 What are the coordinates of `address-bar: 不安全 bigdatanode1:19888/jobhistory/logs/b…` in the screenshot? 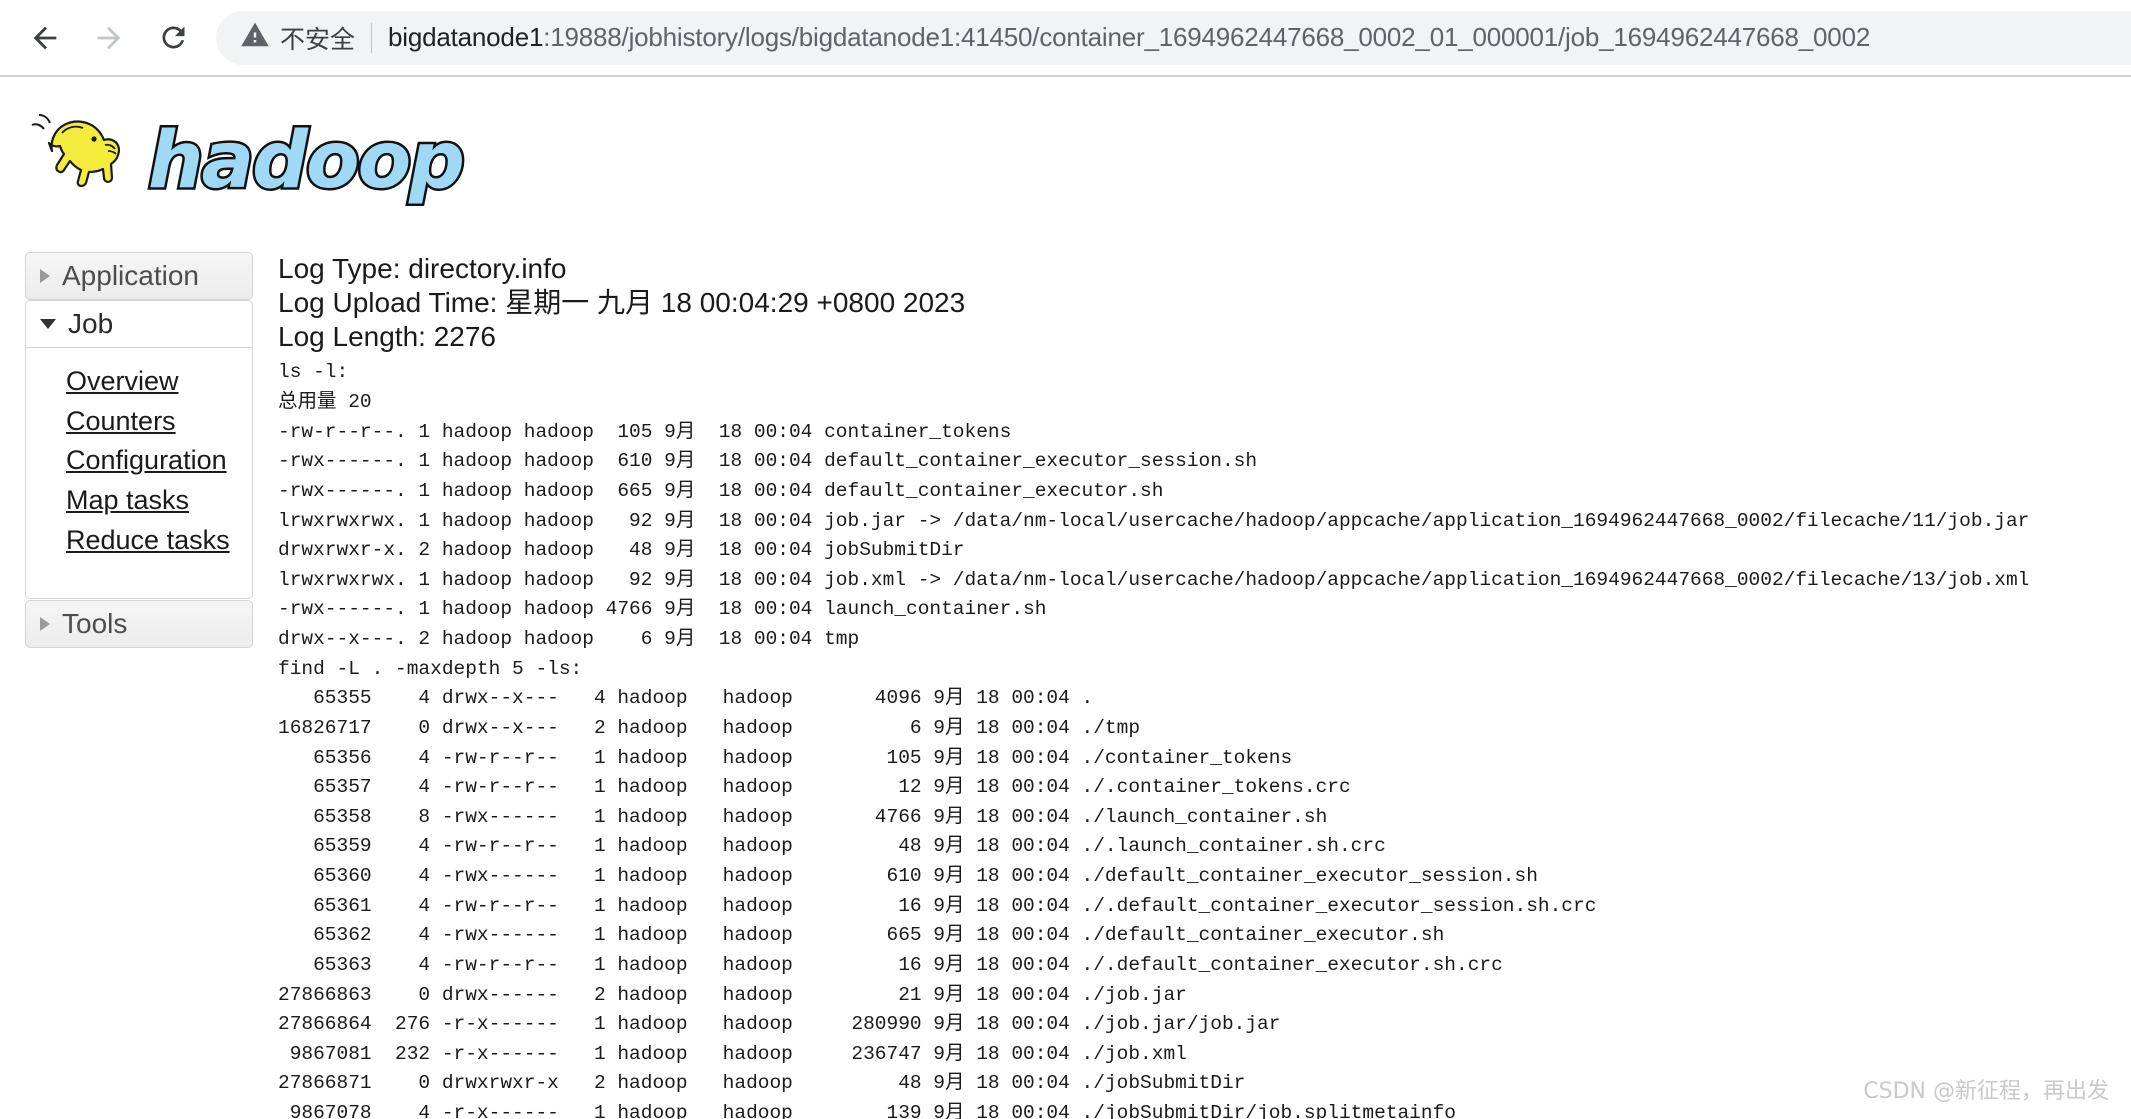 It's located at (1173, 37).